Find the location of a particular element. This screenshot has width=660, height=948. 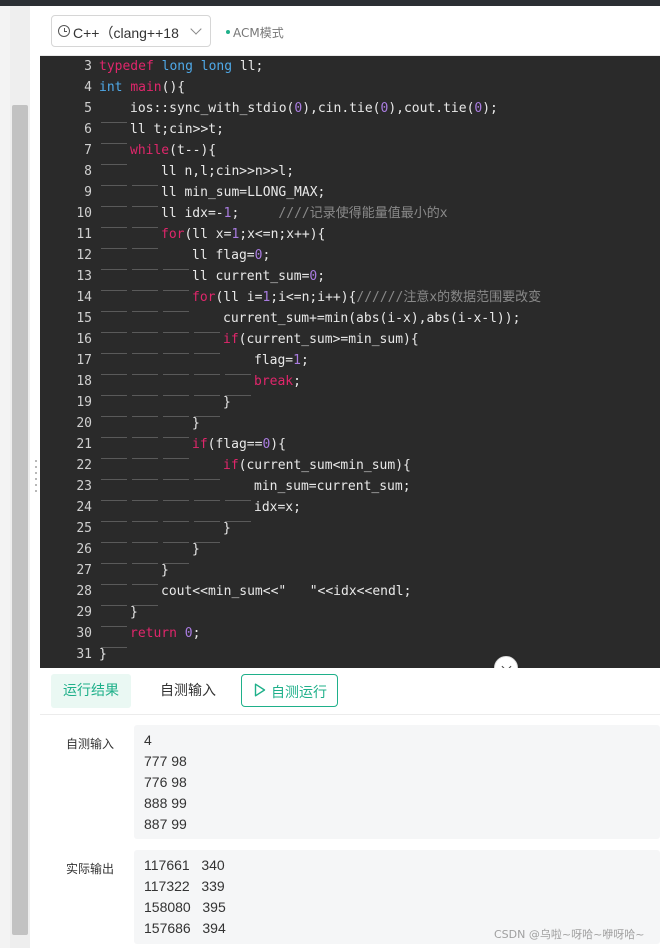

input-line: 777 98 is located at coordinates (165, 761).